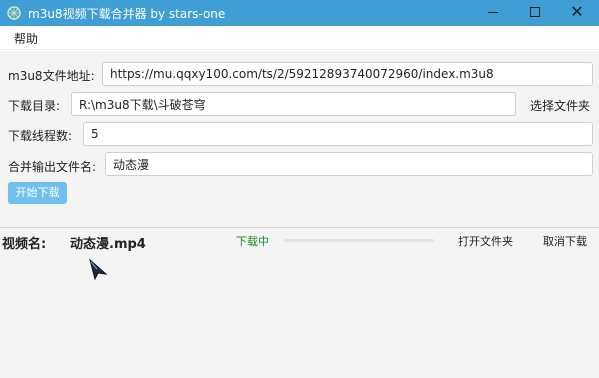  I want to click on dir-label: 下载目录:, so click(34, 106).